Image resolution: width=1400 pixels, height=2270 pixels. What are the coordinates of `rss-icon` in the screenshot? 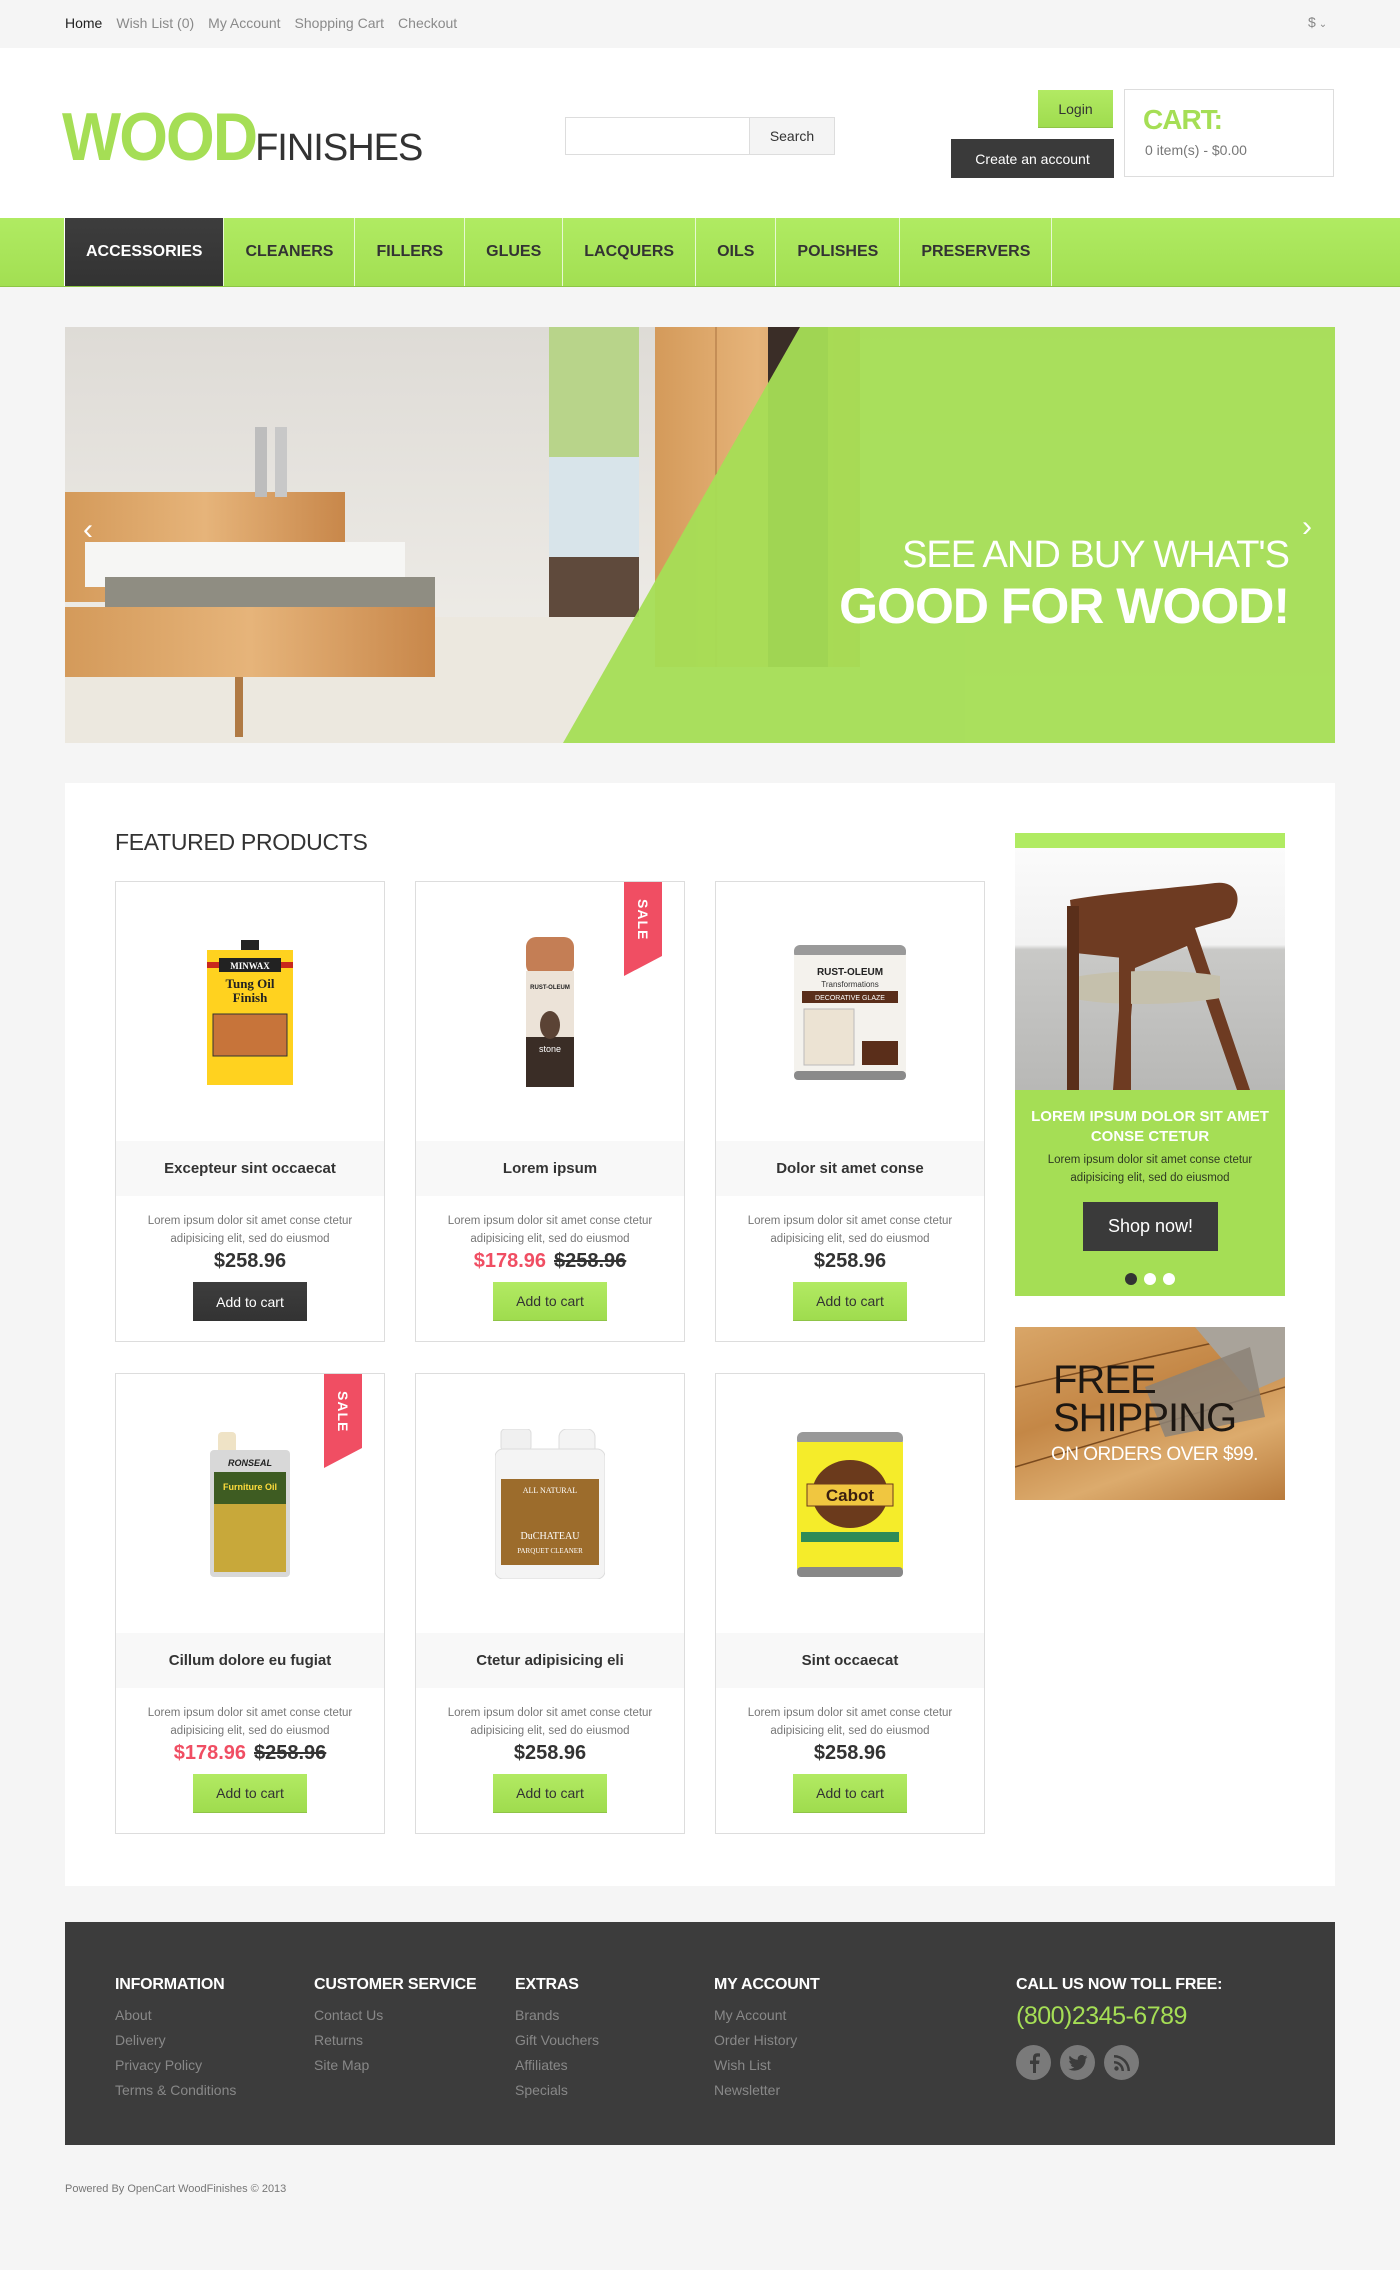 It's located at (1121, 2062).